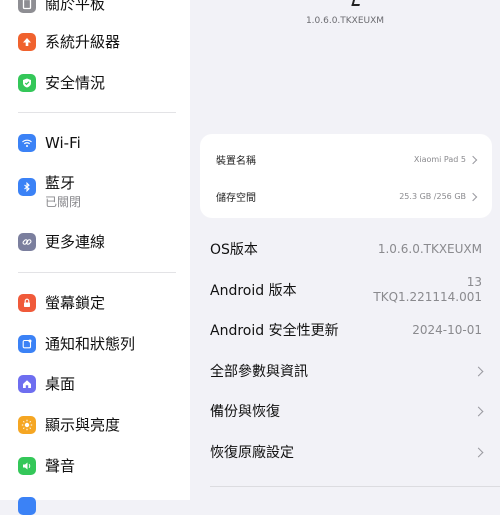  What do you see at coordinates (355, 486) in the screenshot?
I see `bottom-divider` at bounding box center [355, 486].